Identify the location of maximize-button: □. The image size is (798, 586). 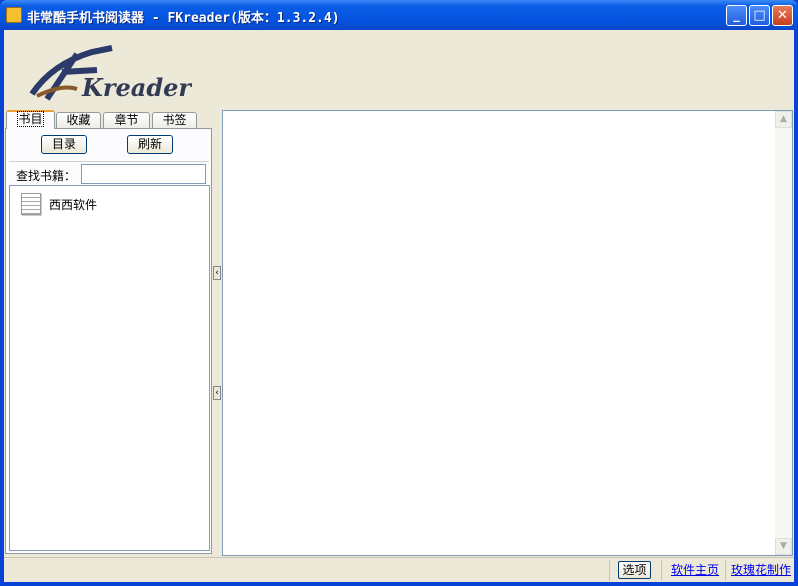
(759, 15).